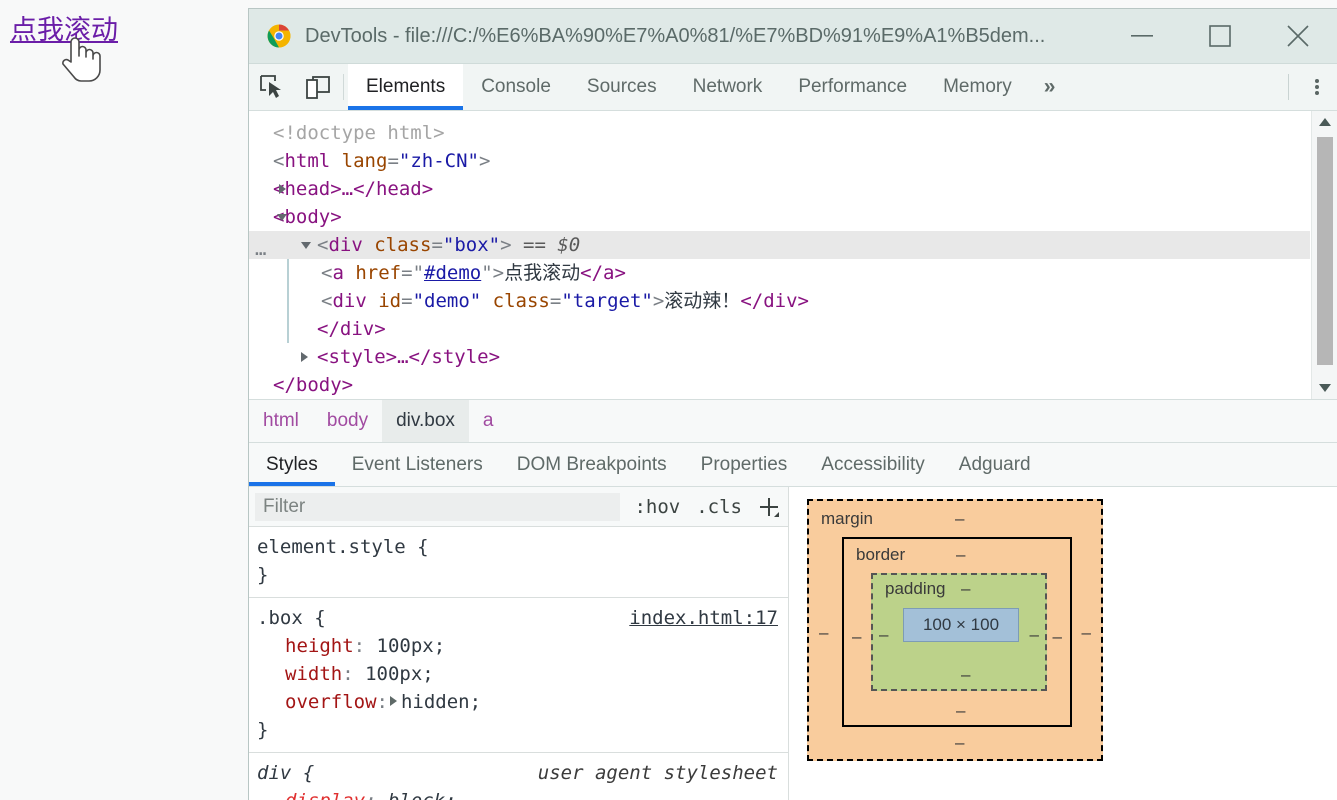  Describe the element at coordinates (305, 646) in the screenshot. I see `property-name: height` at that location.